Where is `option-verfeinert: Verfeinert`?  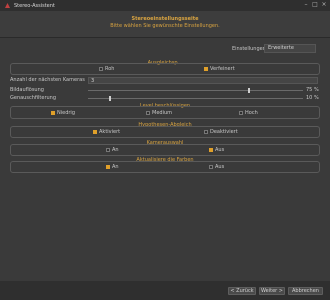
option-verfeinert: Verfeinert is located at coordinates (219, 69).